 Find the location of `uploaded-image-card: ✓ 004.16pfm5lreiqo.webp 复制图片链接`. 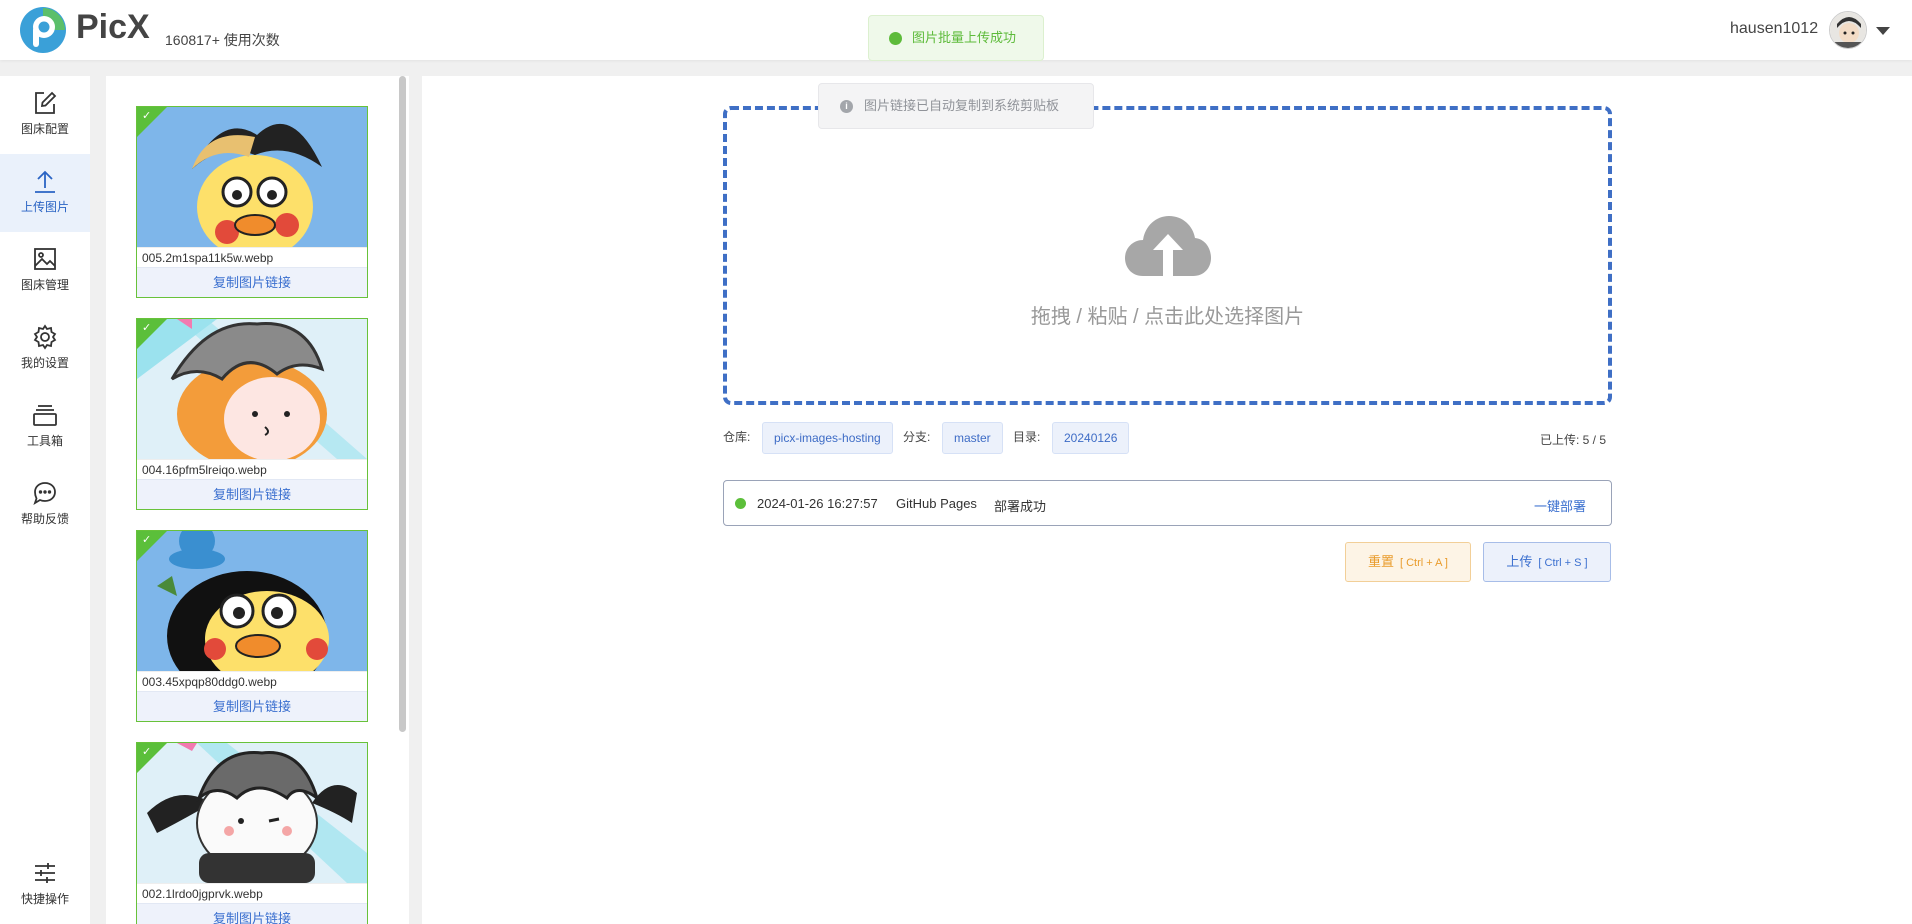

uploaded-image-card: ✓ 004.16pfm5lreiqo.webp 复制图片链接 is located at coordinates (252, 414).